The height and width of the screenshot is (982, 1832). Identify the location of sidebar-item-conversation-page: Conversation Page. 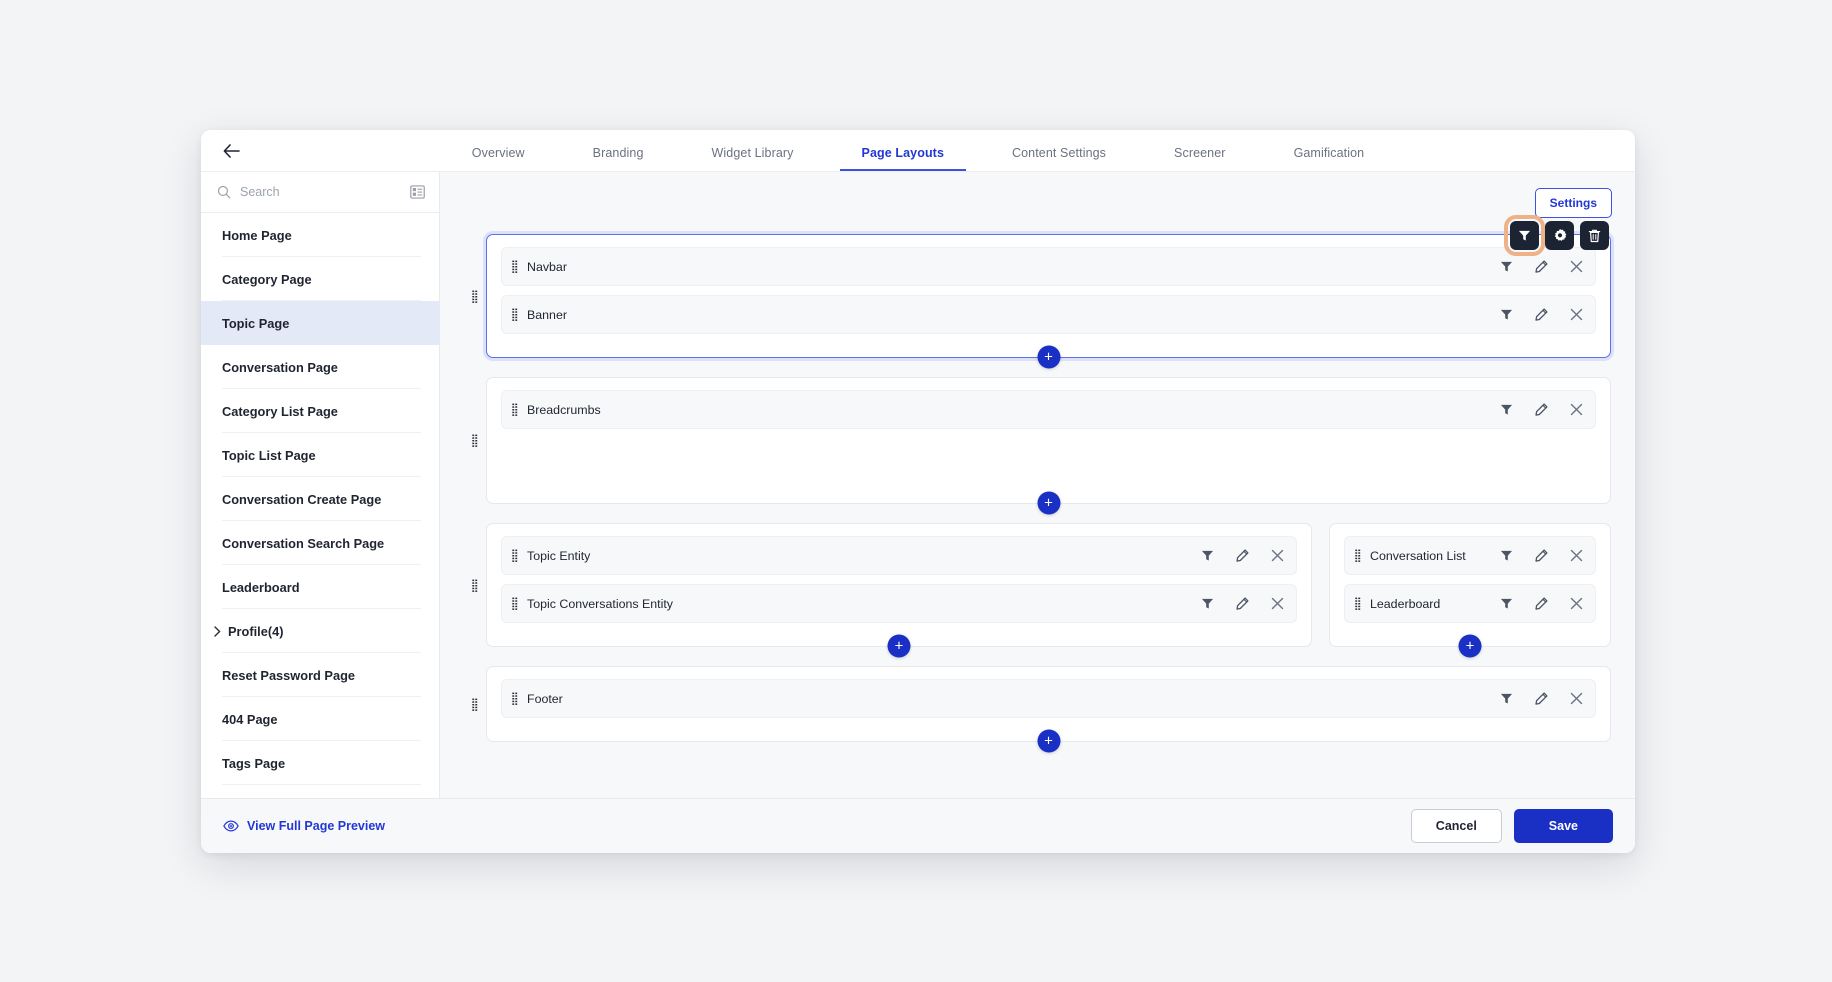
(320, 367).